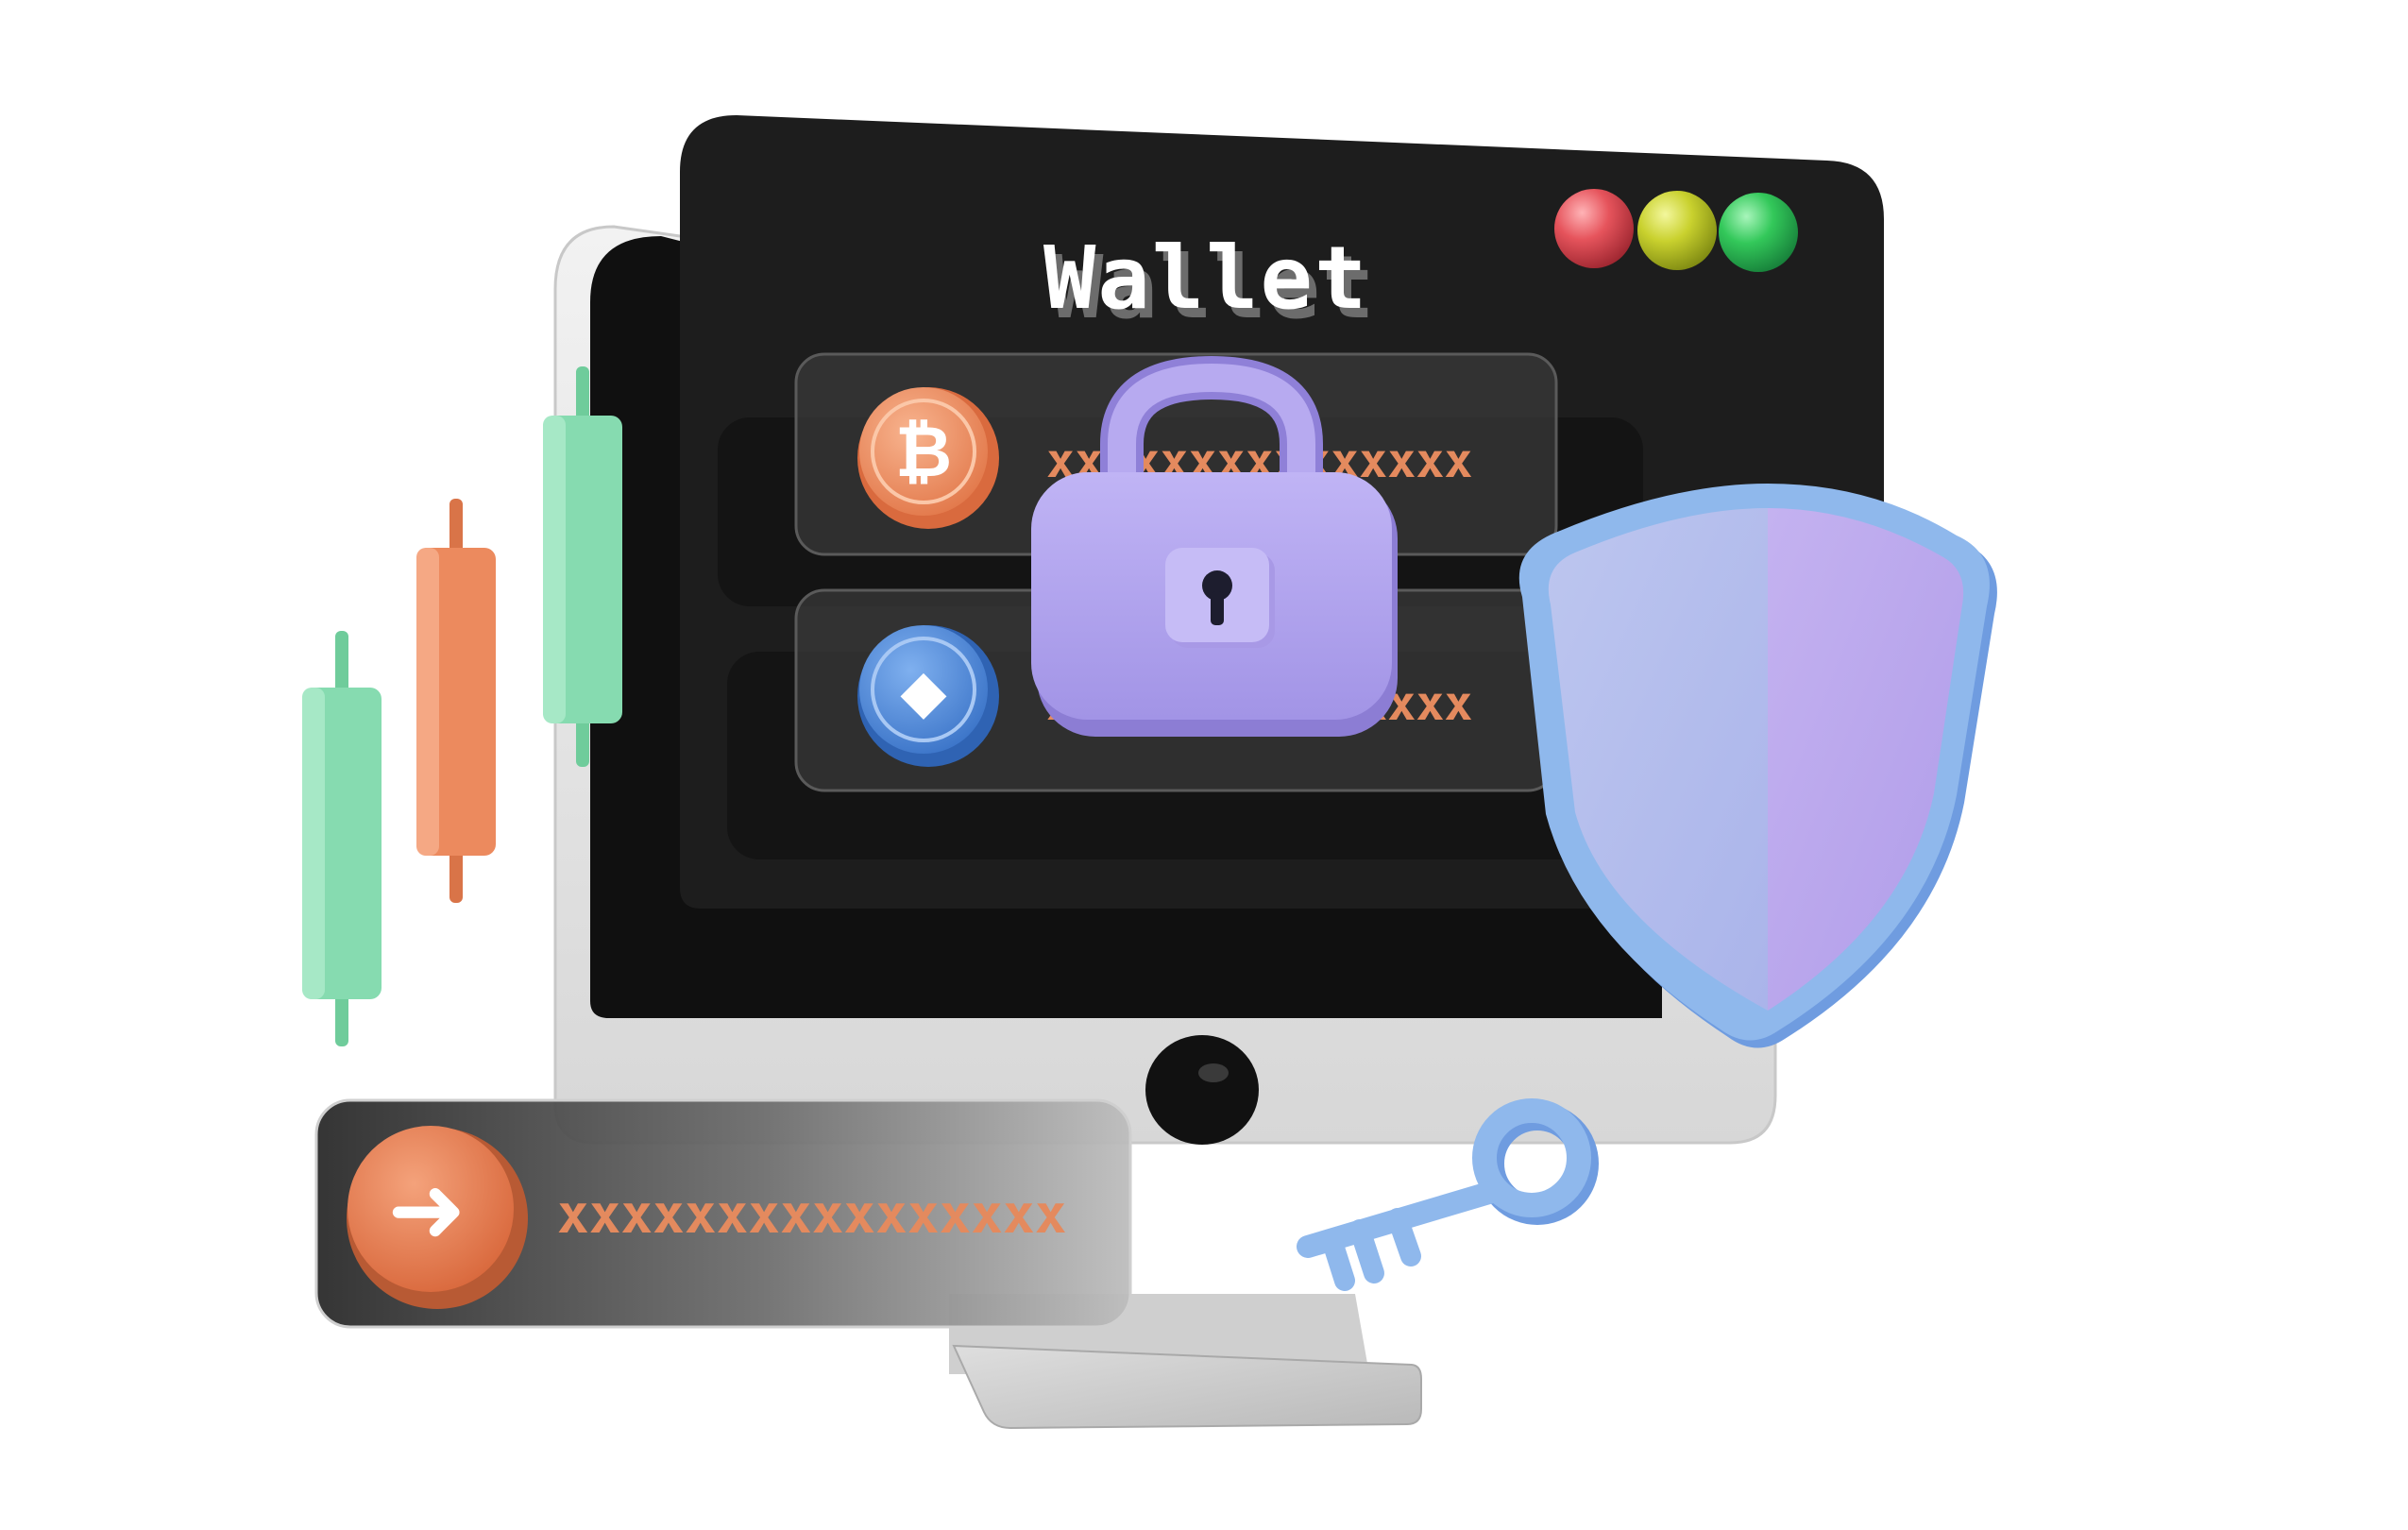 This screenshot has height=1530, width=2408. What do you see at coordinates (923, 692) in the screenshot?
I see `ethereum-glyph: ◆` at bounding box center [923, 692].